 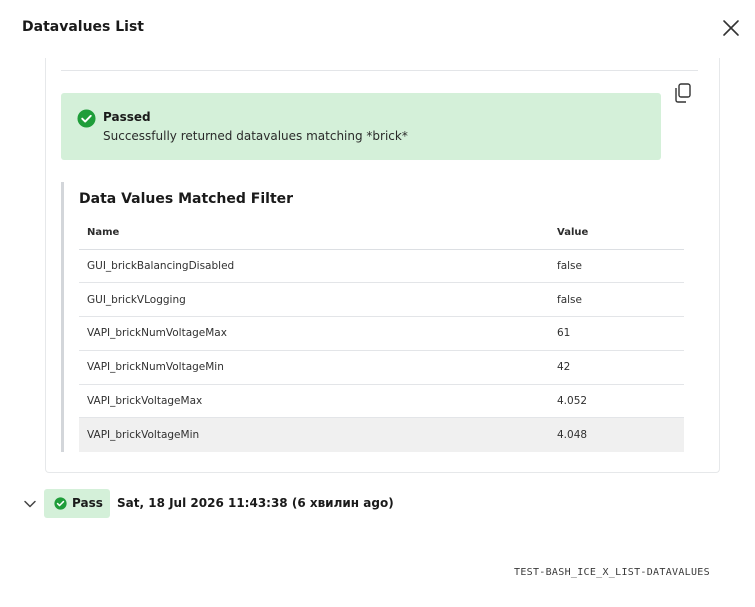 I want to click on cell-name: GUI_brickBalancingDisabled, so click(x=314, y=266).